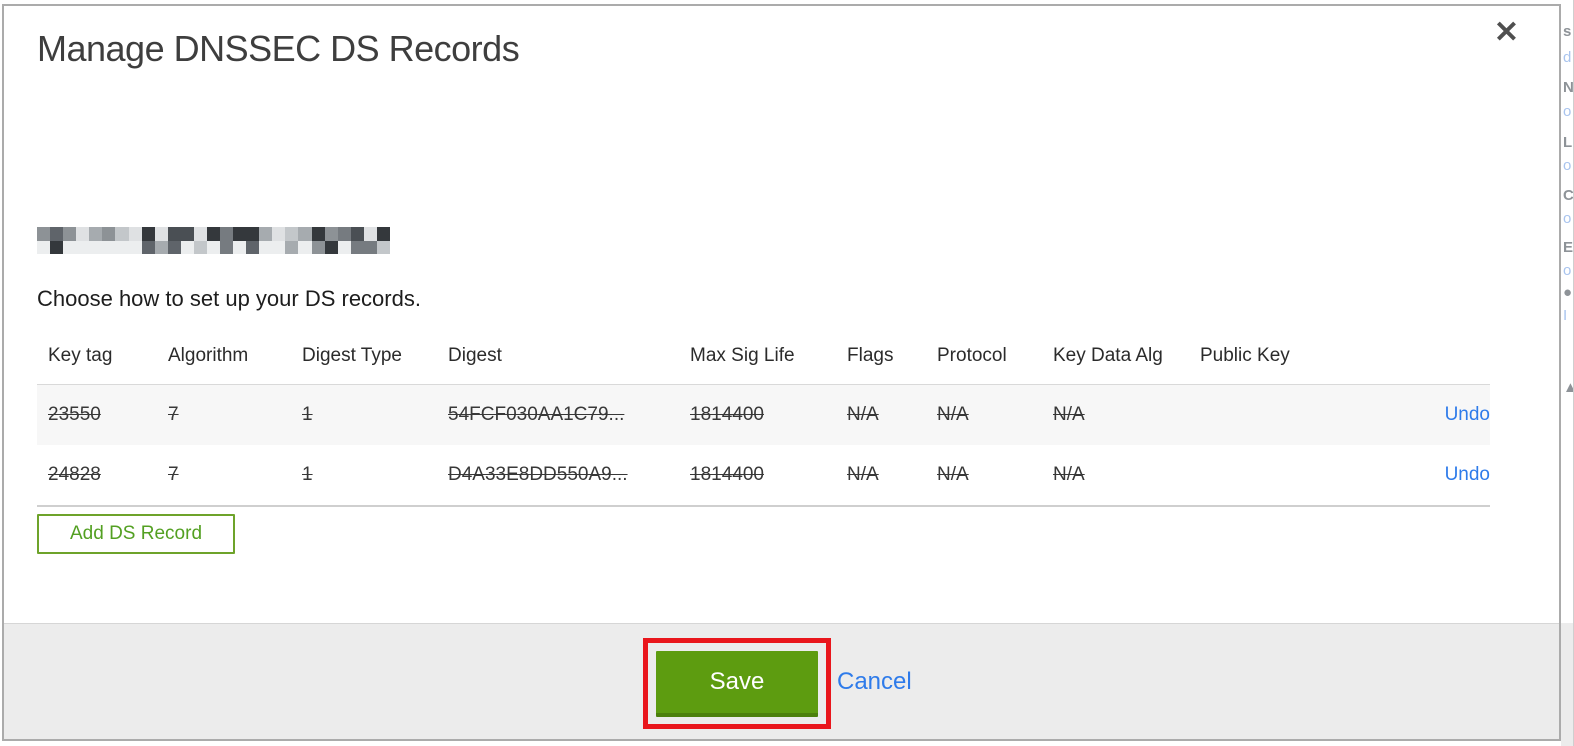  Describe the element at coordinates (1565, 315) in the screenshot. I see `background-text-fragment: I` at that location.